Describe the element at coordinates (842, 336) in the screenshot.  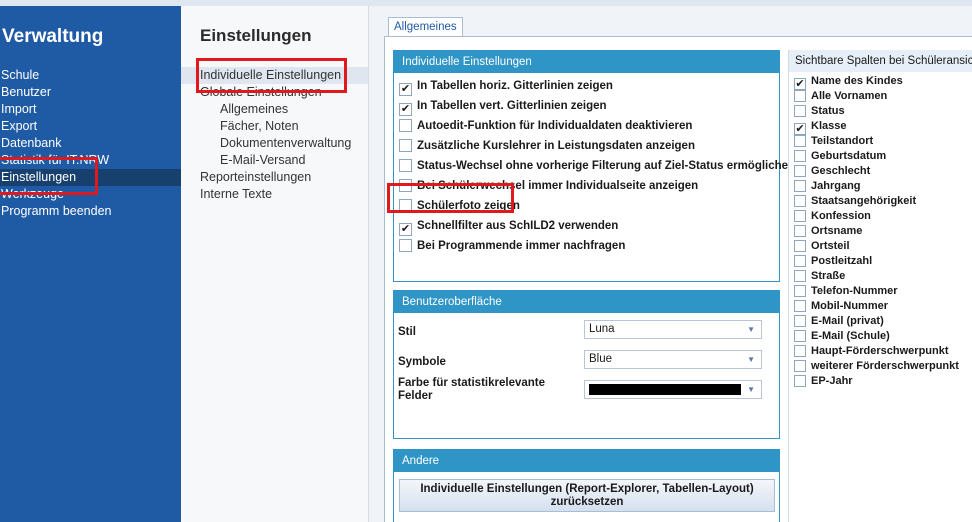
I see `column-option-row: E-Mail (Schule)` at that location.